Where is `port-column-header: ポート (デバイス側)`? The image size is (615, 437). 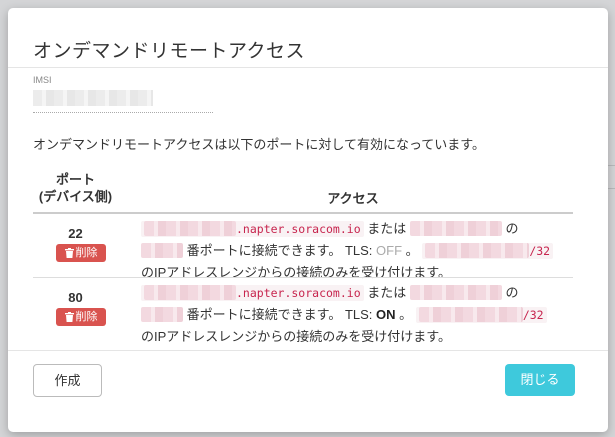
port-column-header: ポート (デバイス側) is located at coordinates (75, 188).